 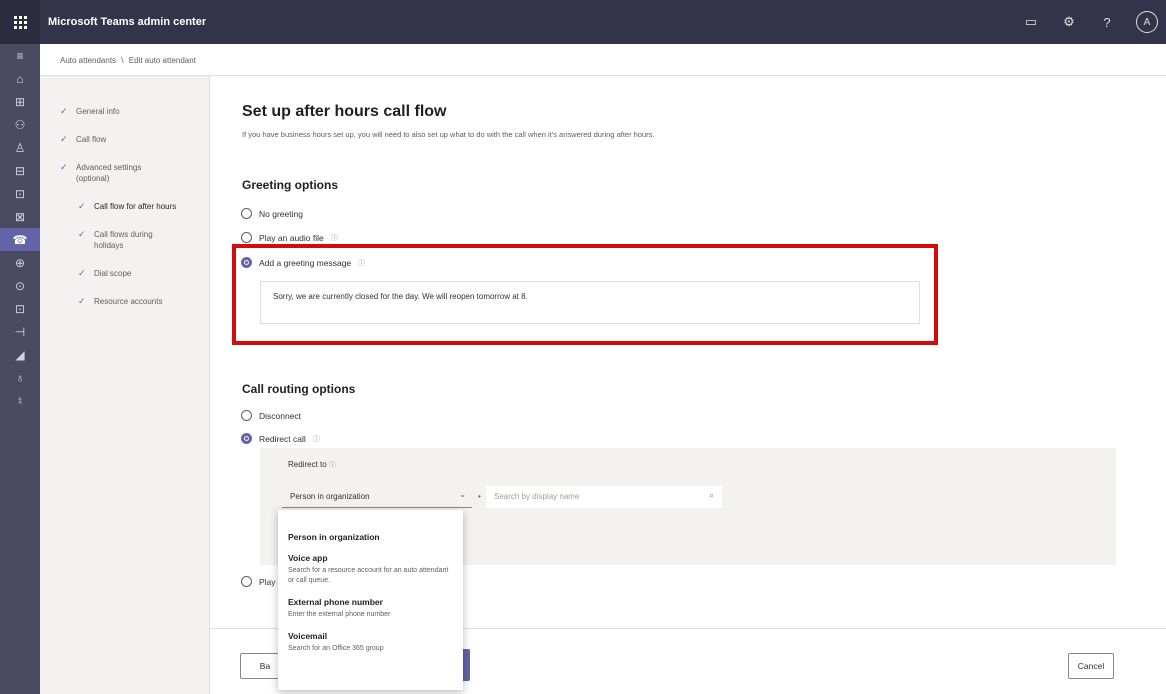 I want to click on option-voicemail: Voicemail Search for an Office 365 group, so click(x=370, y=642).